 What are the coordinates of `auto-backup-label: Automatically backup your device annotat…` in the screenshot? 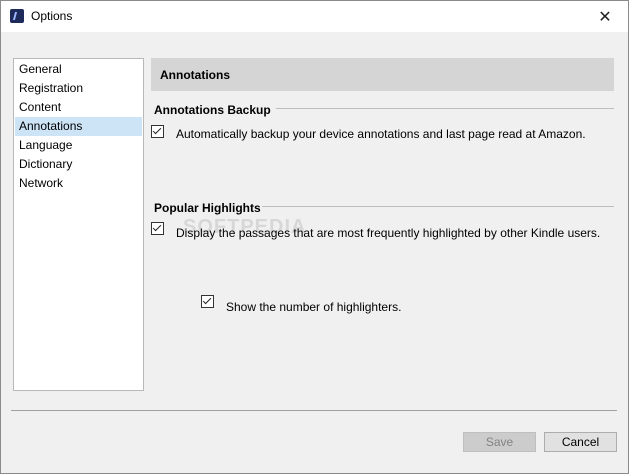 It's located at (381, 134).